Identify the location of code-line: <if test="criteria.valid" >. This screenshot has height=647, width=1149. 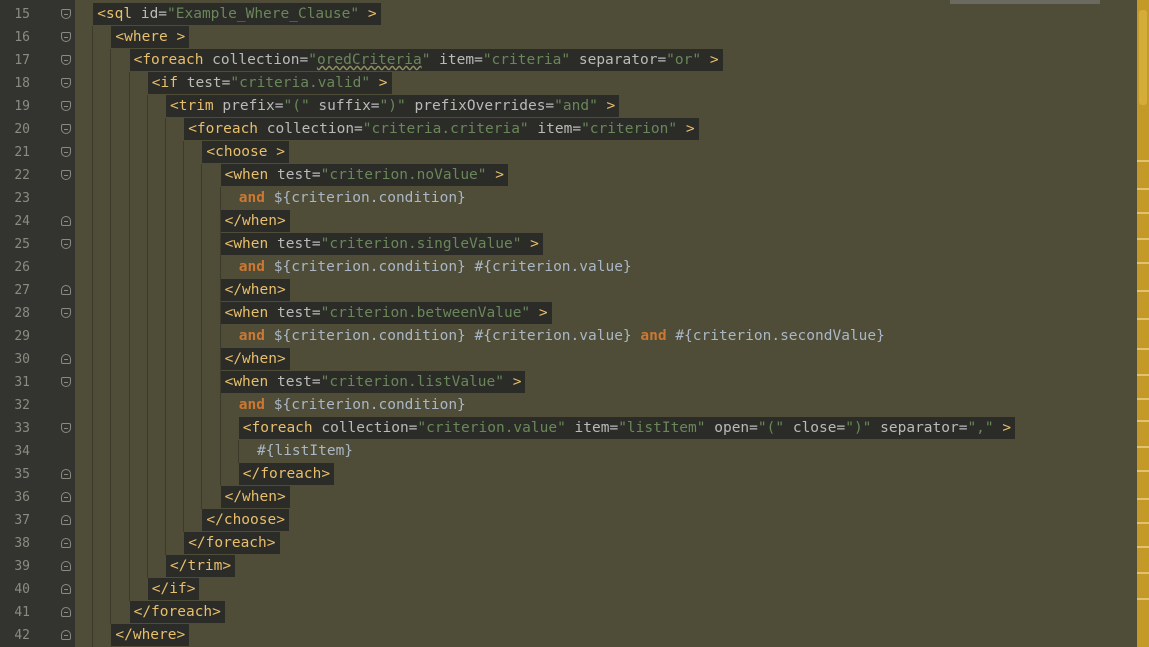
(269, 83).